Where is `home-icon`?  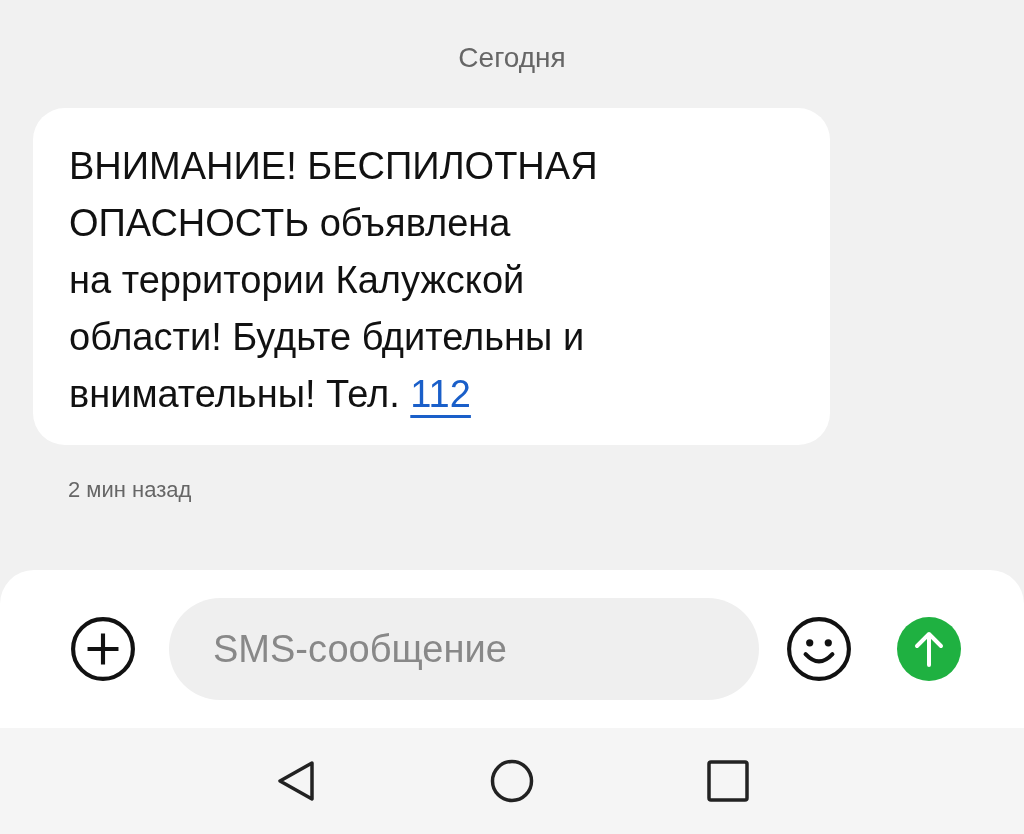
home-icon is located at coordinates (512, 781).